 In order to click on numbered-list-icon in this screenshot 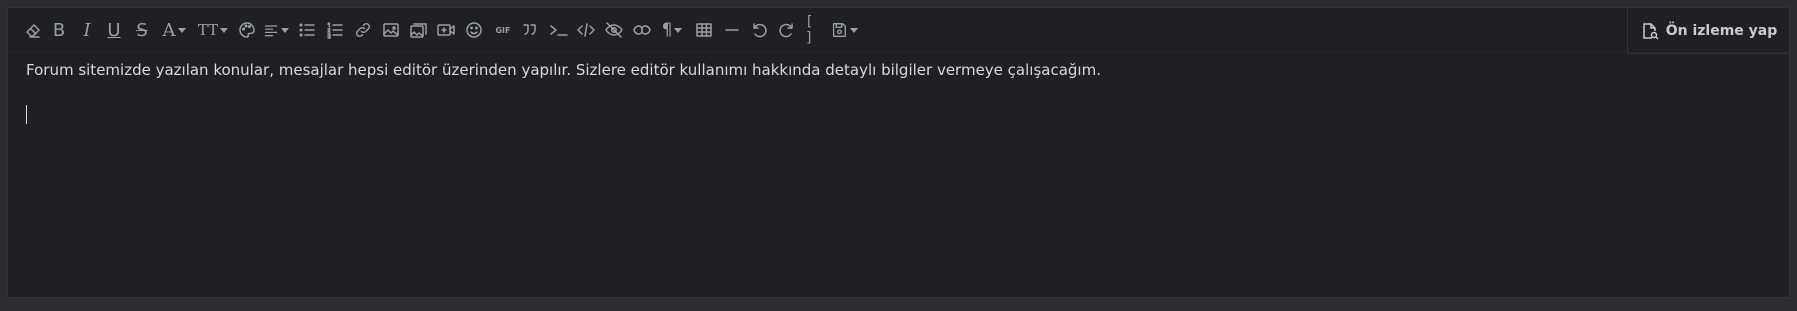, I will do `click(335, 30)`.